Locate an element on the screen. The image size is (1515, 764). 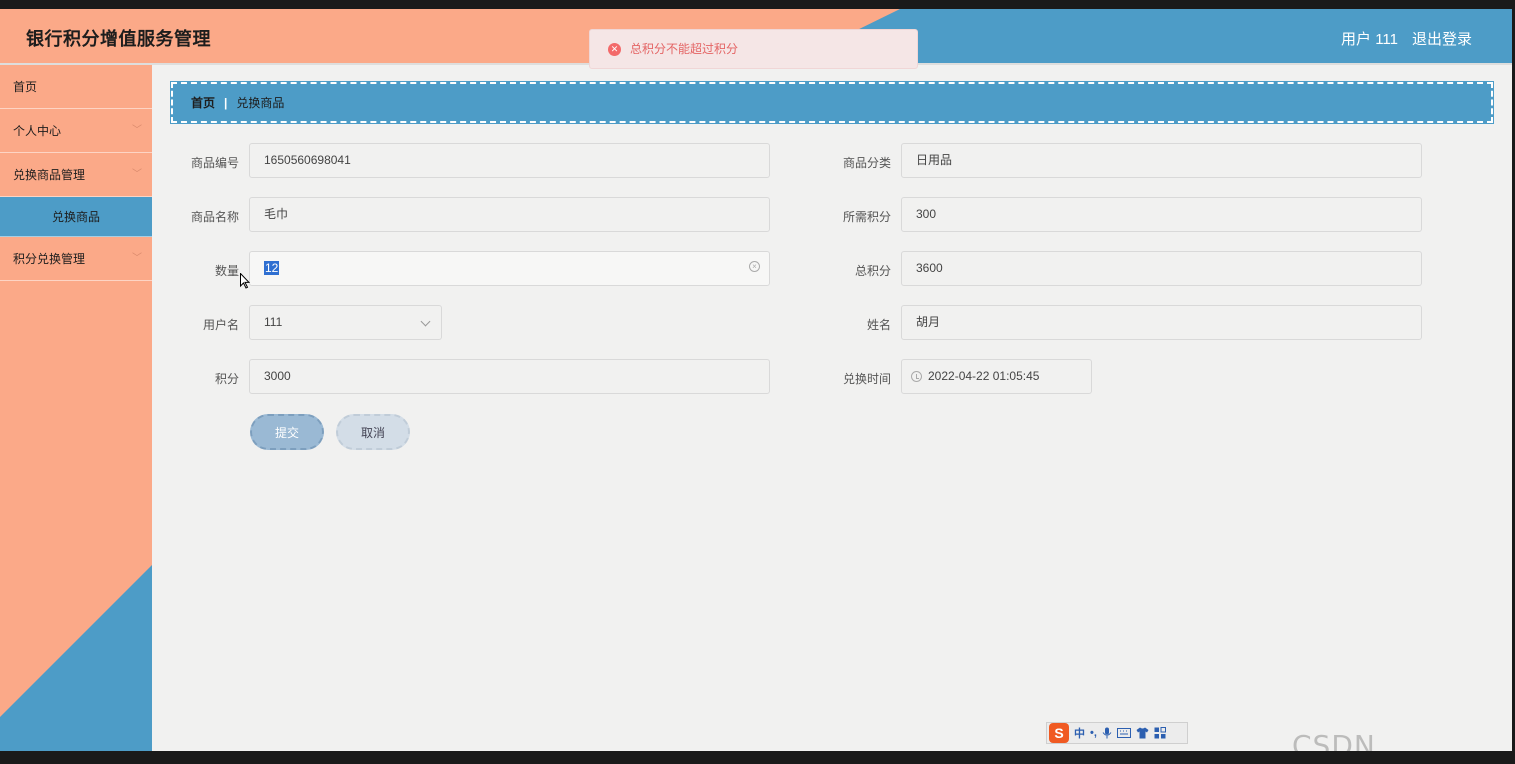
total-points-label: 总积分 is located at coordinates (872, 271).